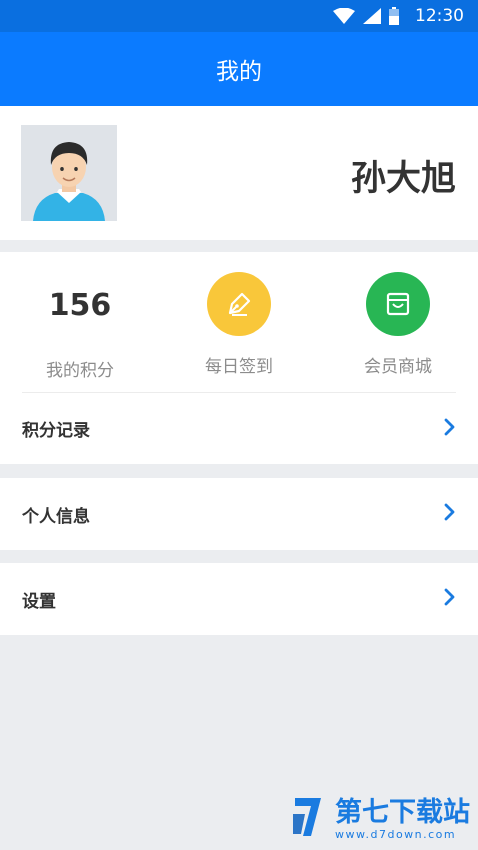  What do you see at coordinates (439, 16) in the screenshot?
I see `status-time: 12:30` at bounding box center [439, 16].